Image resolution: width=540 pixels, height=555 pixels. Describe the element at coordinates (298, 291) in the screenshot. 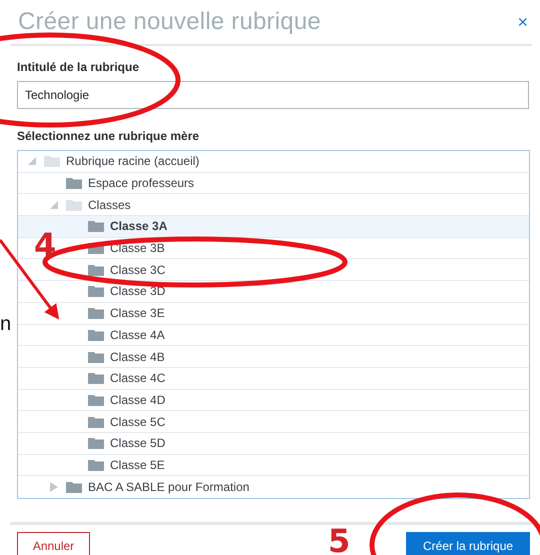

I see `tree-item: Classe 3D` at that location.